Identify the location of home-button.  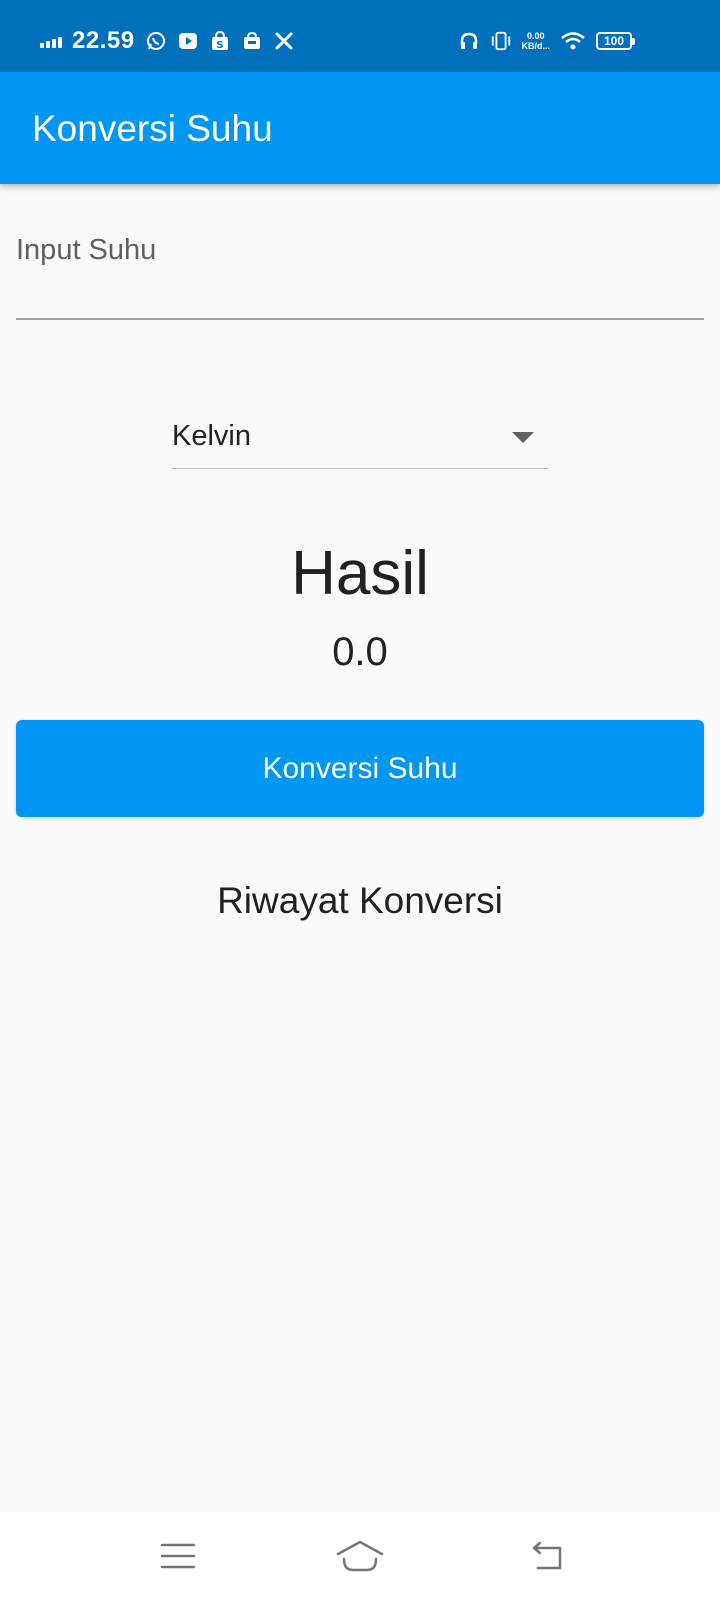
(360, 1556).